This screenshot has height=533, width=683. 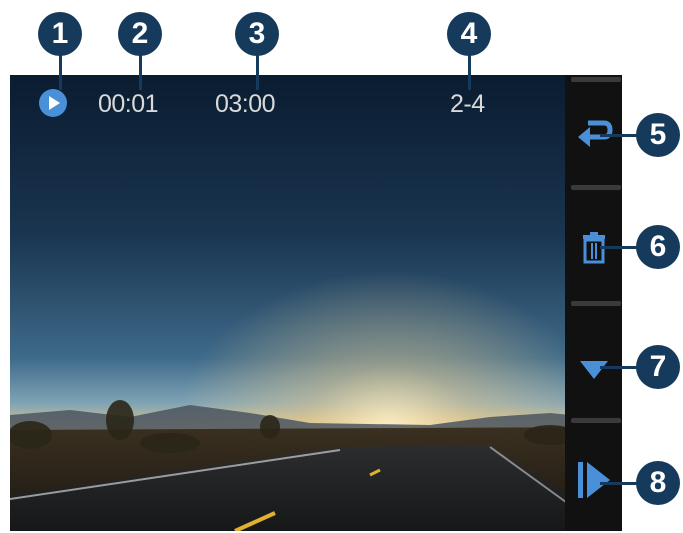 I want to click on back-button, so click(x=593, y=130).